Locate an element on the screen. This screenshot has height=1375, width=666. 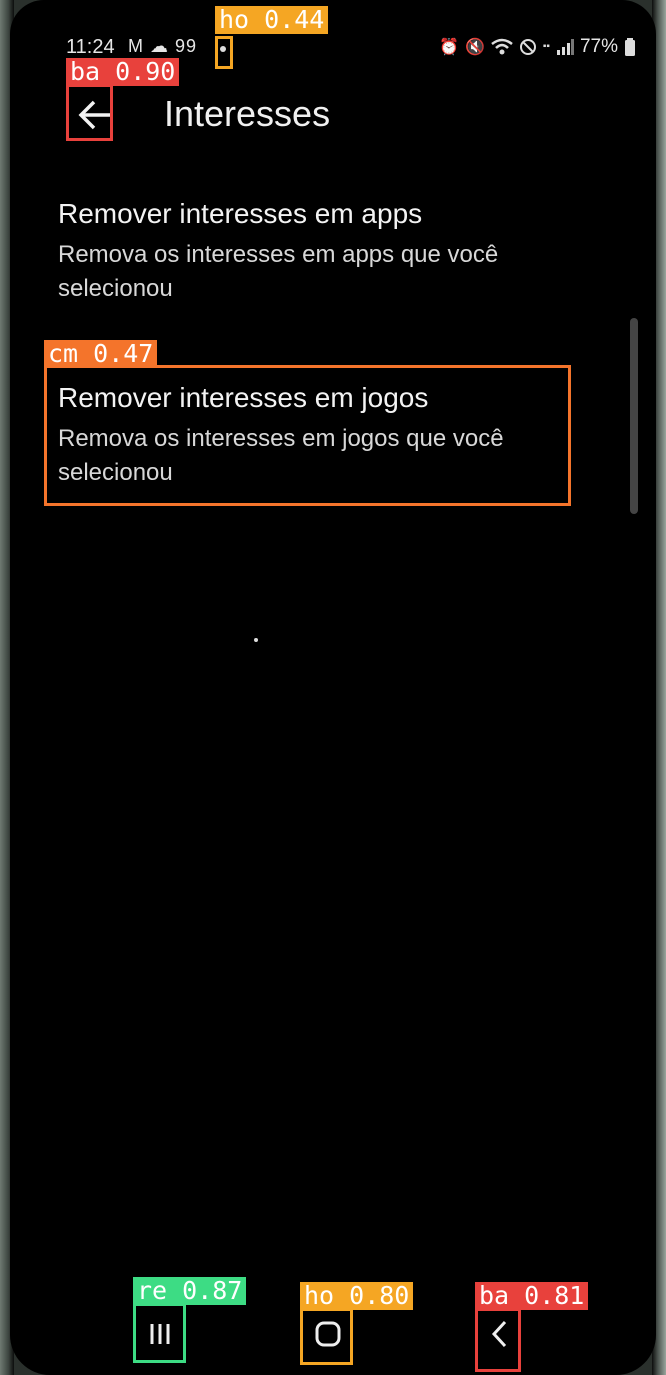
detection-label: re 0.87 is located at coordinates (190, 1291).